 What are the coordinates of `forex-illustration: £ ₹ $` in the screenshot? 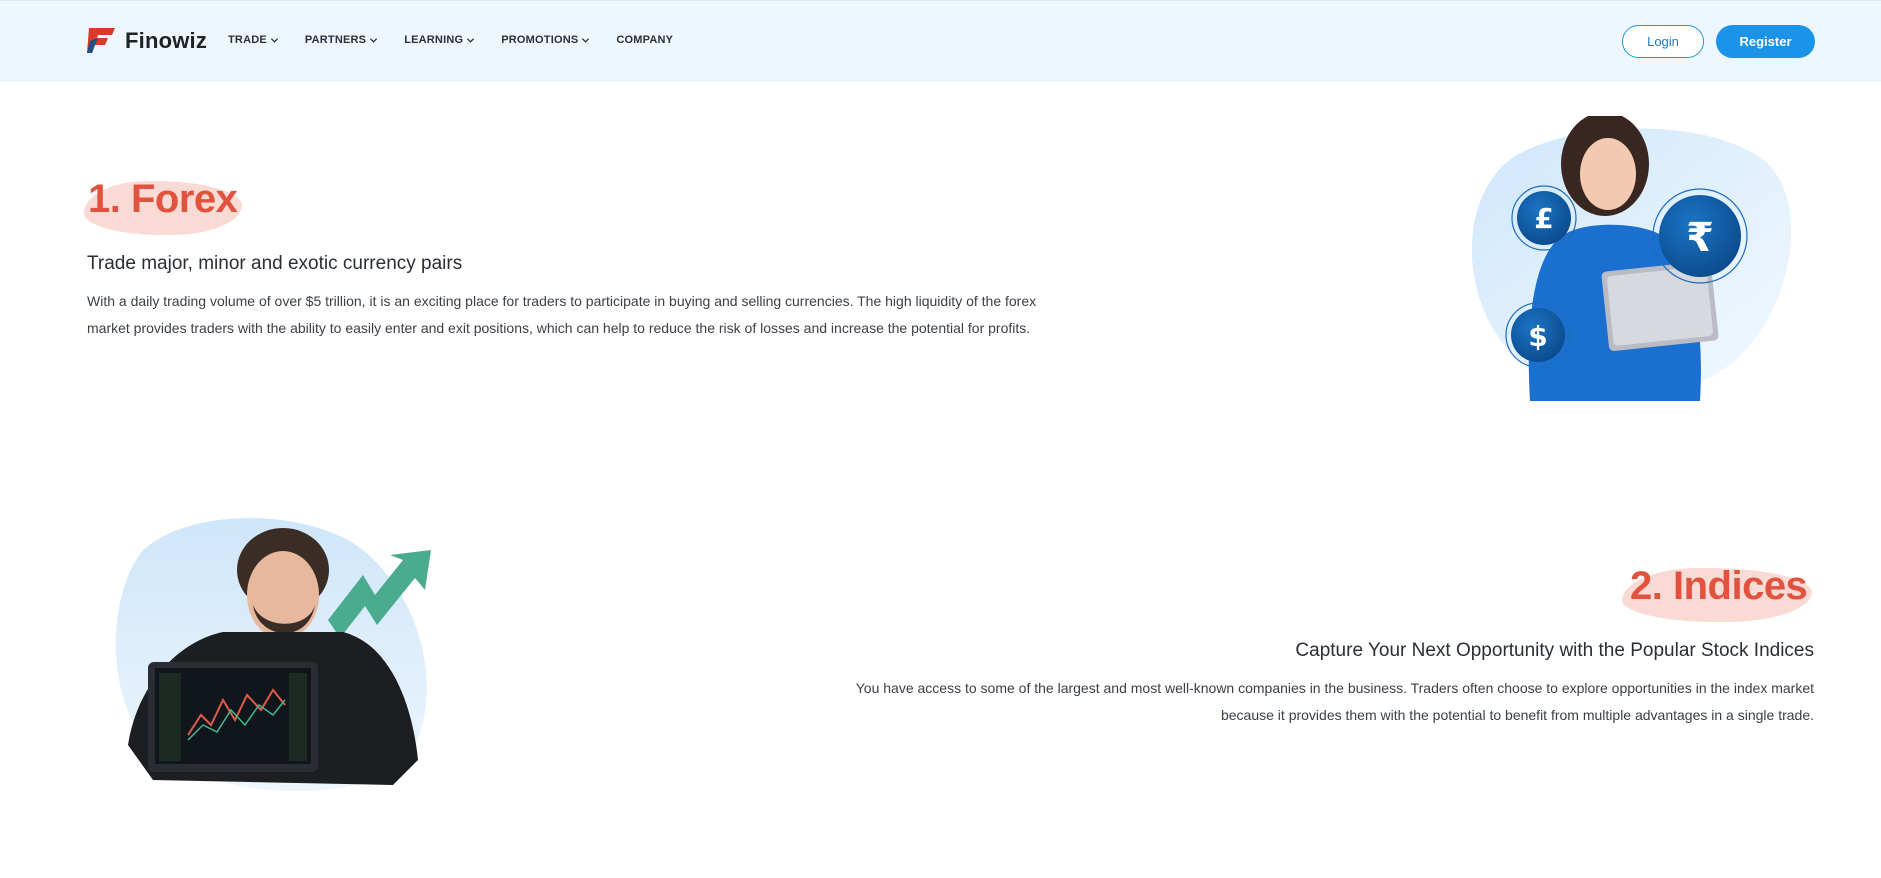 It's located at (1631, 258).